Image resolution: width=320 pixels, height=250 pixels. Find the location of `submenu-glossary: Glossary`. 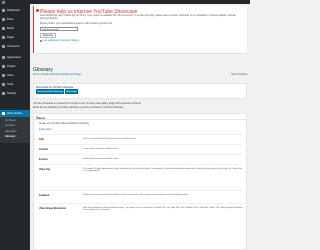

submenu-glossary: Glossary is located at coordinates (10, 136).